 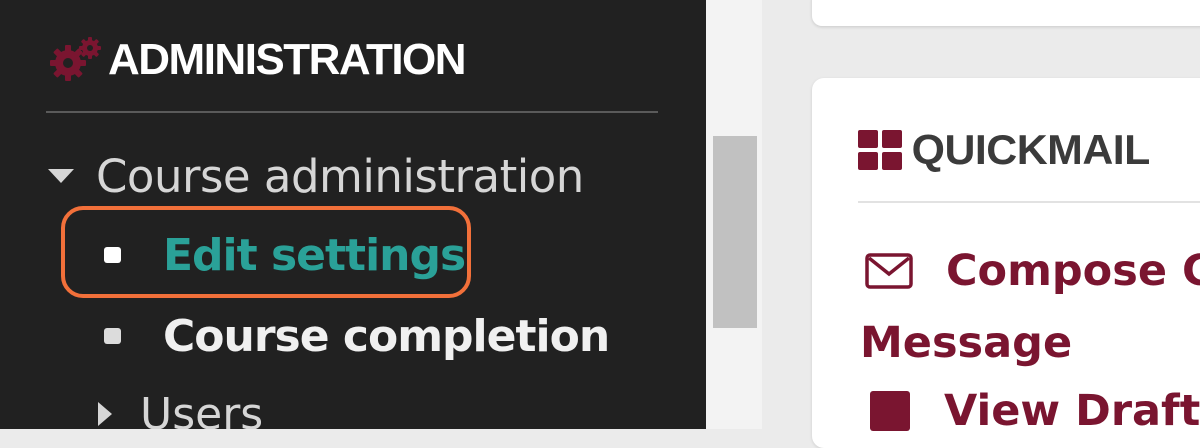 I want to click on grid-icon, so click(x=880, y=150).